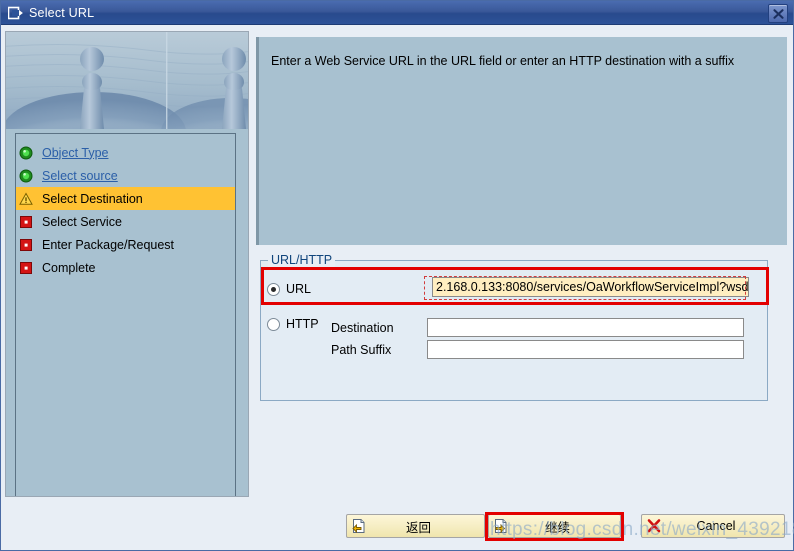  I want to click on sidebar-item-select-service: Select Service, so click(125, 221).